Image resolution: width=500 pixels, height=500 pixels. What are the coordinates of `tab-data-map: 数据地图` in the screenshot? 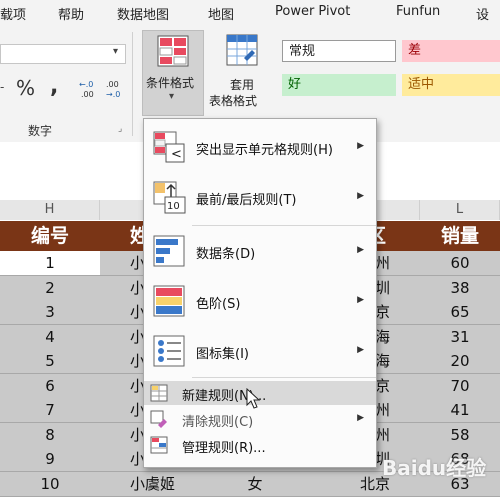 It's located at (143, 13).